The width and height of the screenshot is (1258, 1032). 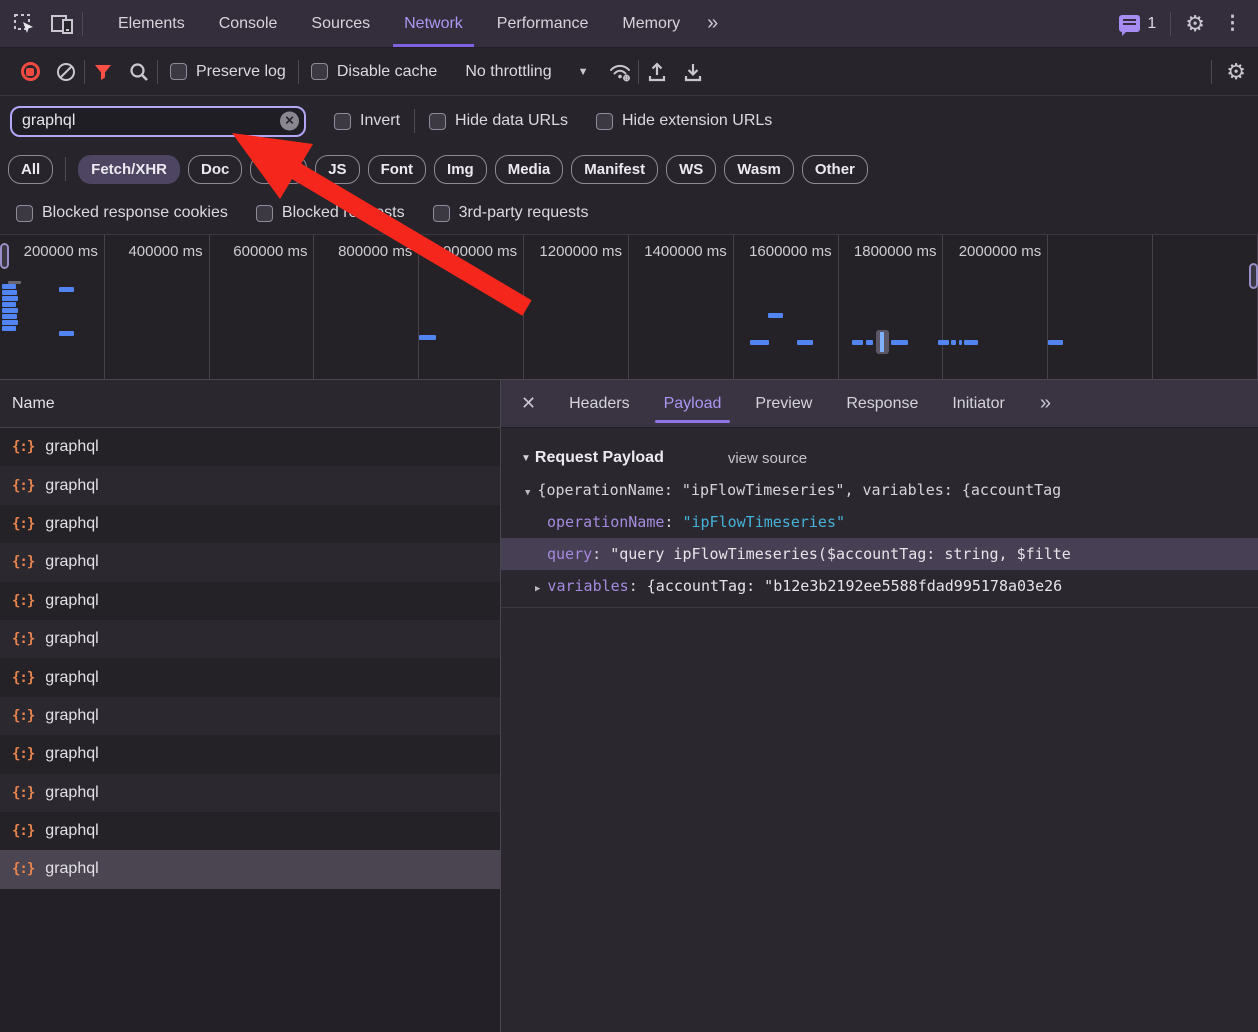 I want to click on settings-gear-icon: ⚙, so click(x=1195, y=23).